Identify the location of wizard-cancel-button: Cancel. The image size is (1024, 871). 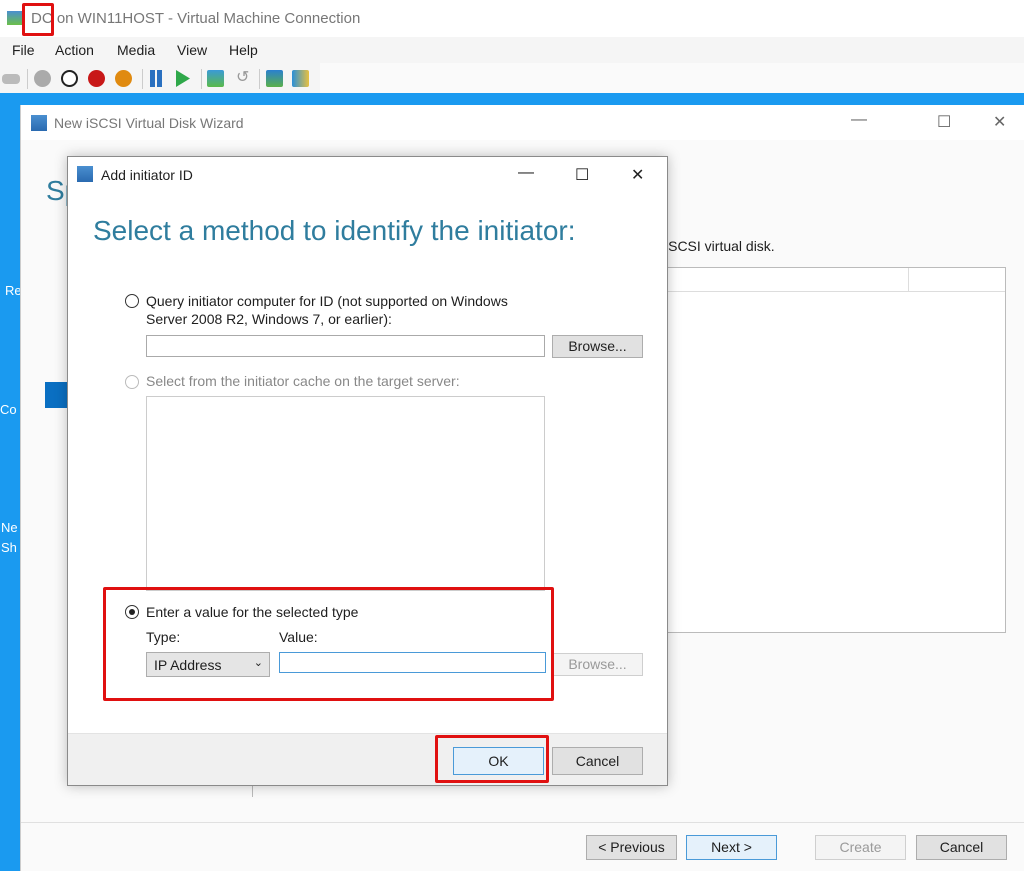
(961, 847).